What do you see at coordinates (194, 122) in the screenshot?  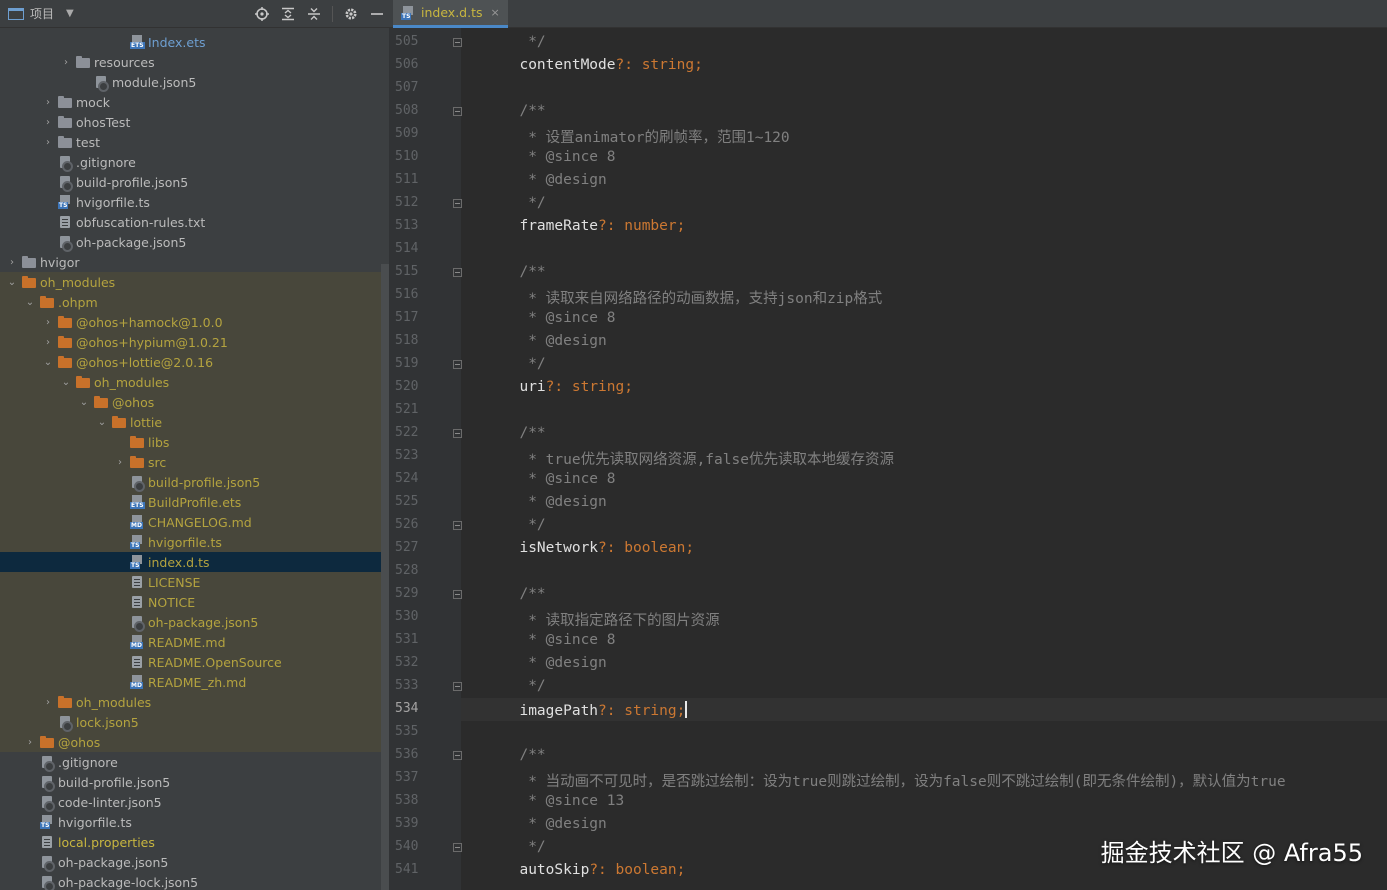 I see `tree-item: › ohosTest` at bounding box center [194, 122].